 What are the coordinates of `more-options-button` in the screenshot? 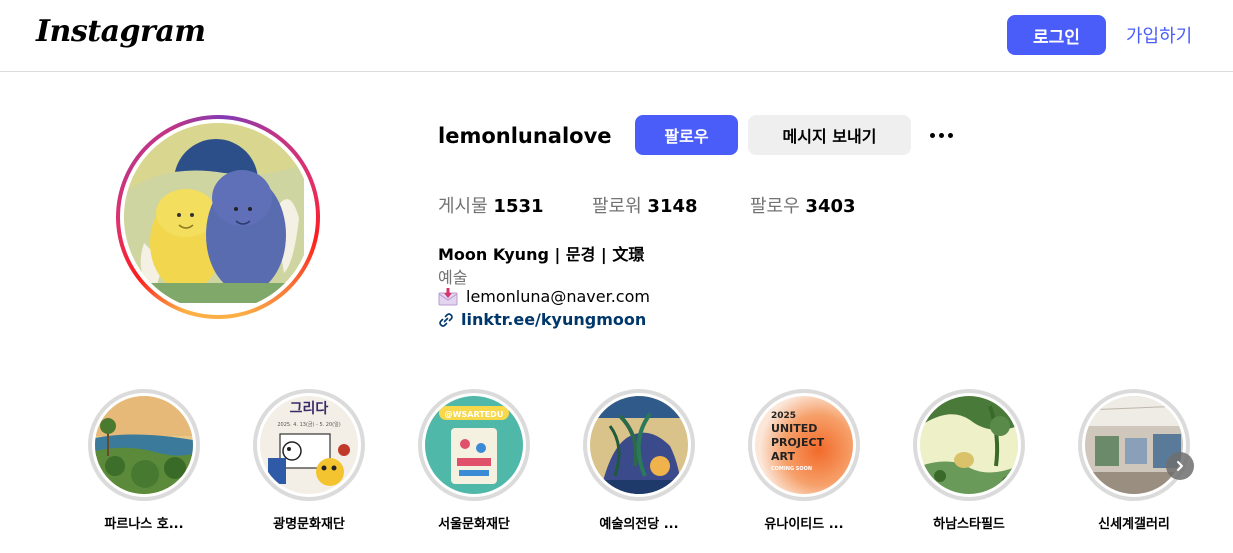 It's located at (941, 135).